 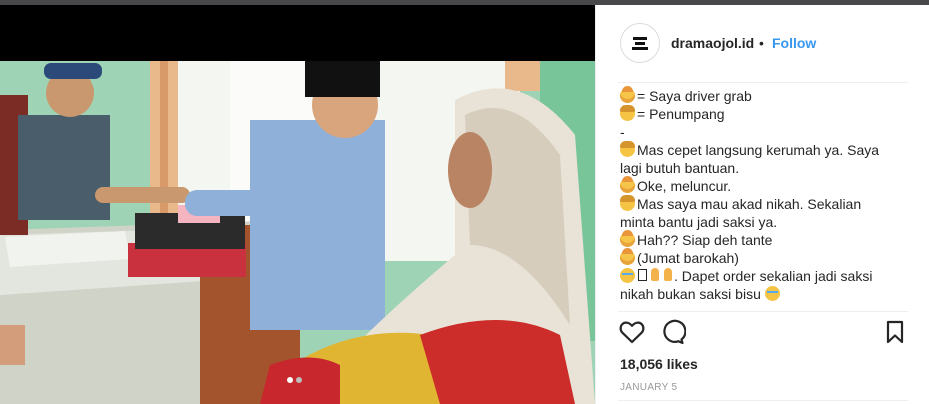 What do you see at coordinates (712, 43) in the screenshot?
I see `username-link: dramaojol.id` at bounding box center [712, 43].